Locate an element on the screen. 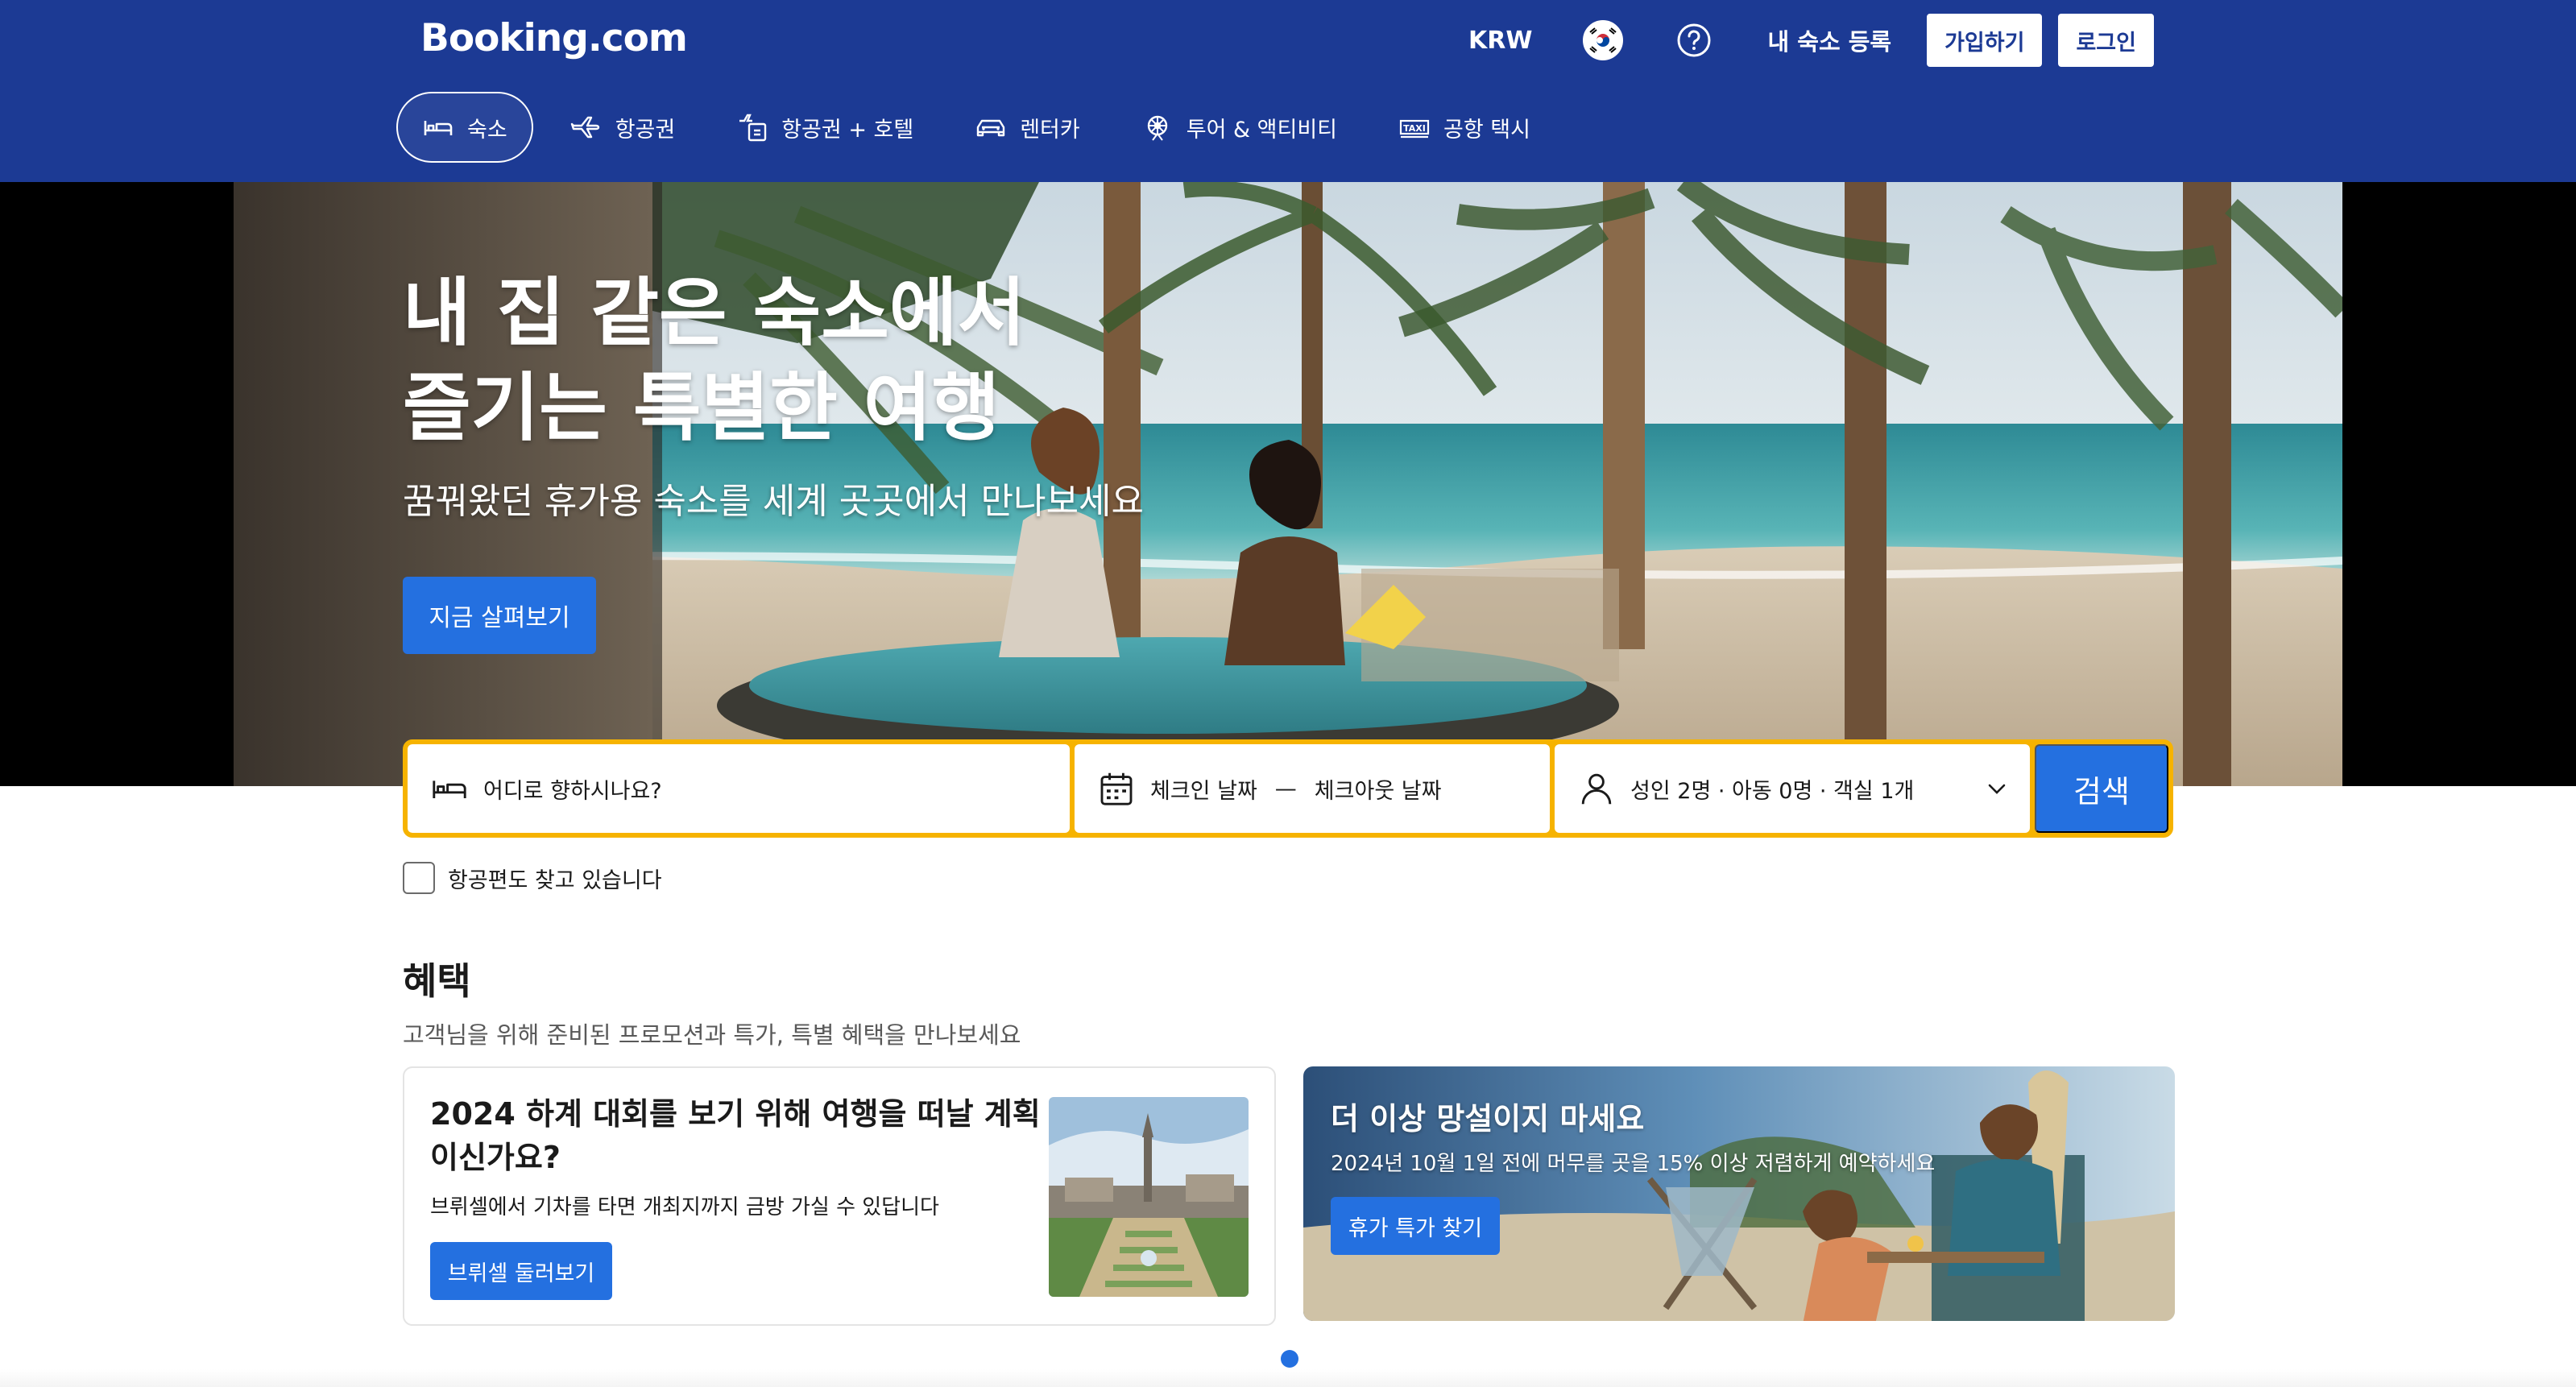 This screenshot has height=1387, width=2576. person-icon is located at coordinates (1596, 789).